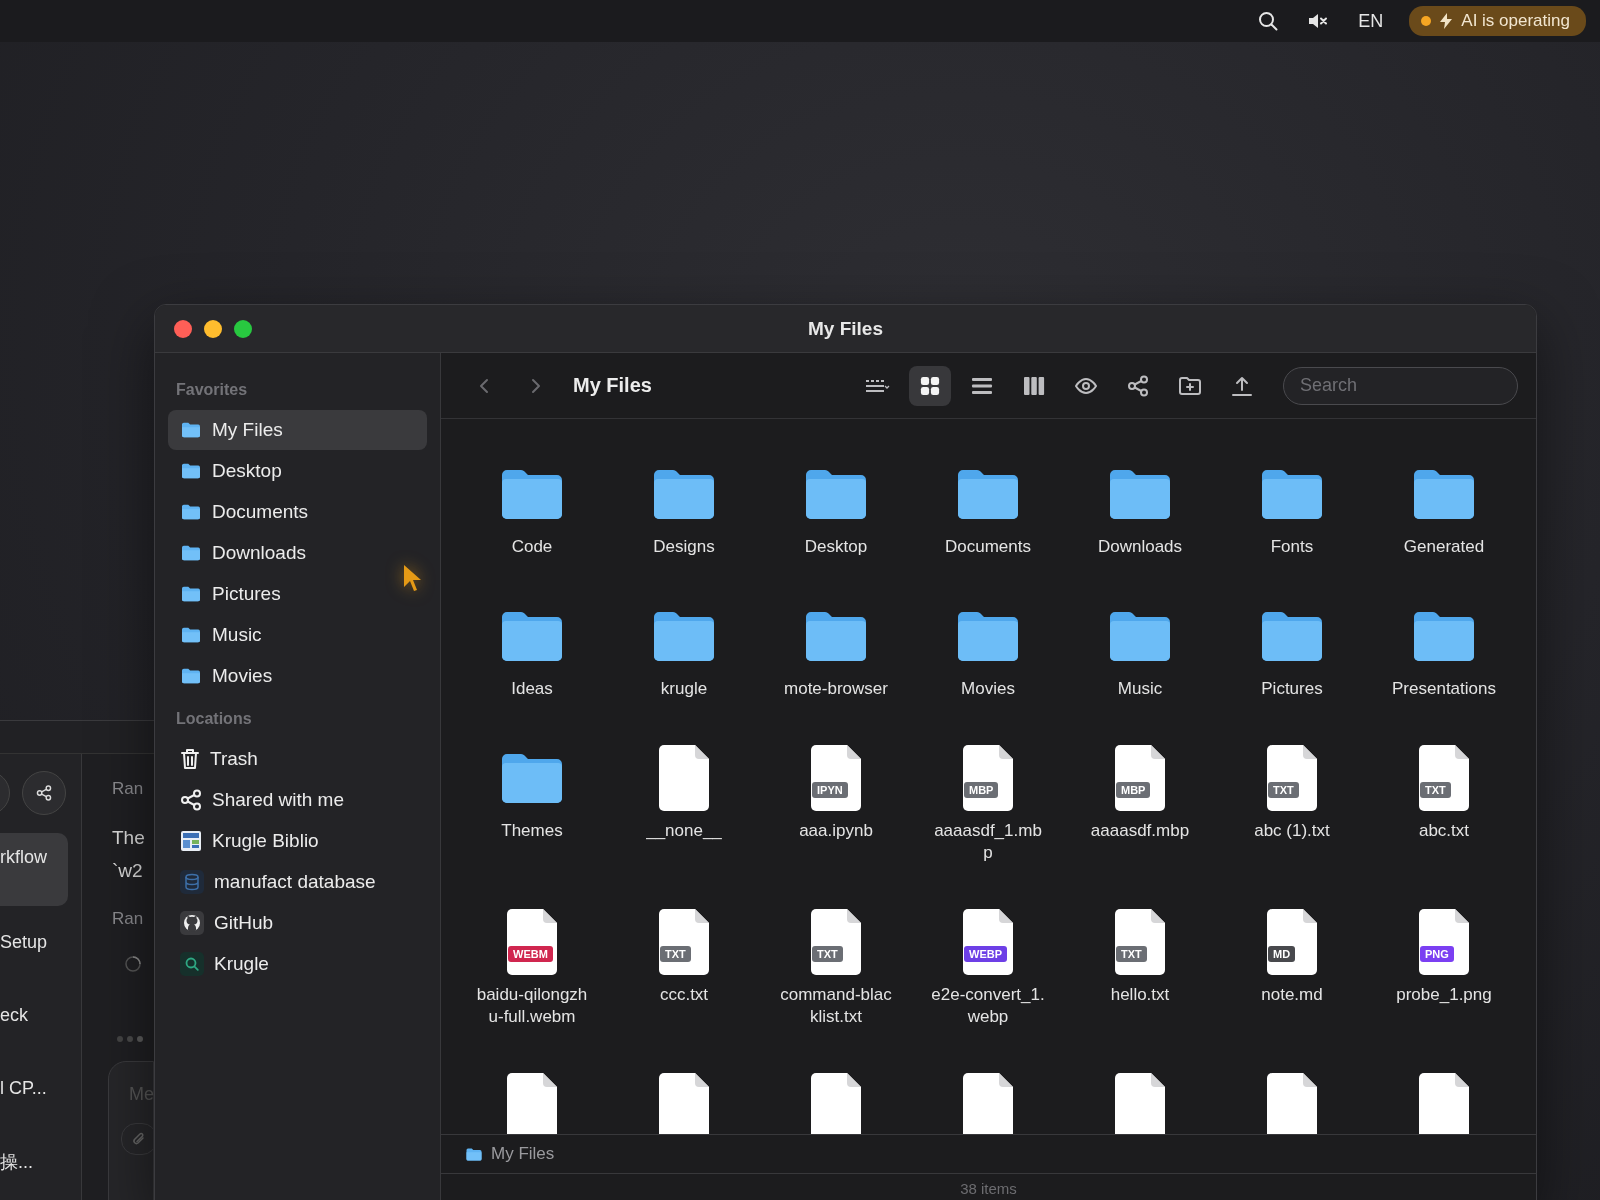 This screenshot has width=1600, height=1200. I want to click on sidebar-item: GitHub, so click(297, 923).